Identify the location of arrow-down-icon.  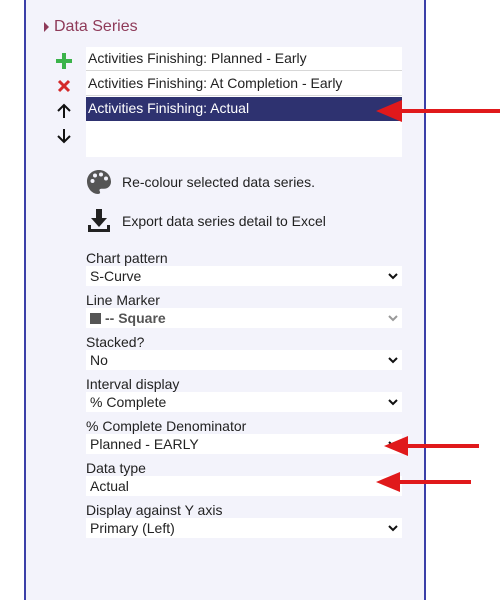
(64, 136).